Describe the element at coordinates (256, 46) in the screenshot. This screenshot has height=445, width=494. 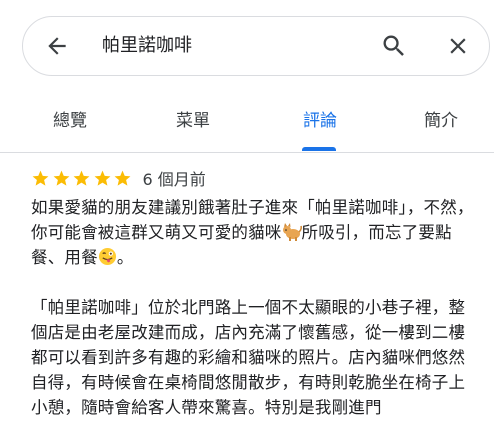
I see `search-bar: 帕里諾咖啡` at that location.